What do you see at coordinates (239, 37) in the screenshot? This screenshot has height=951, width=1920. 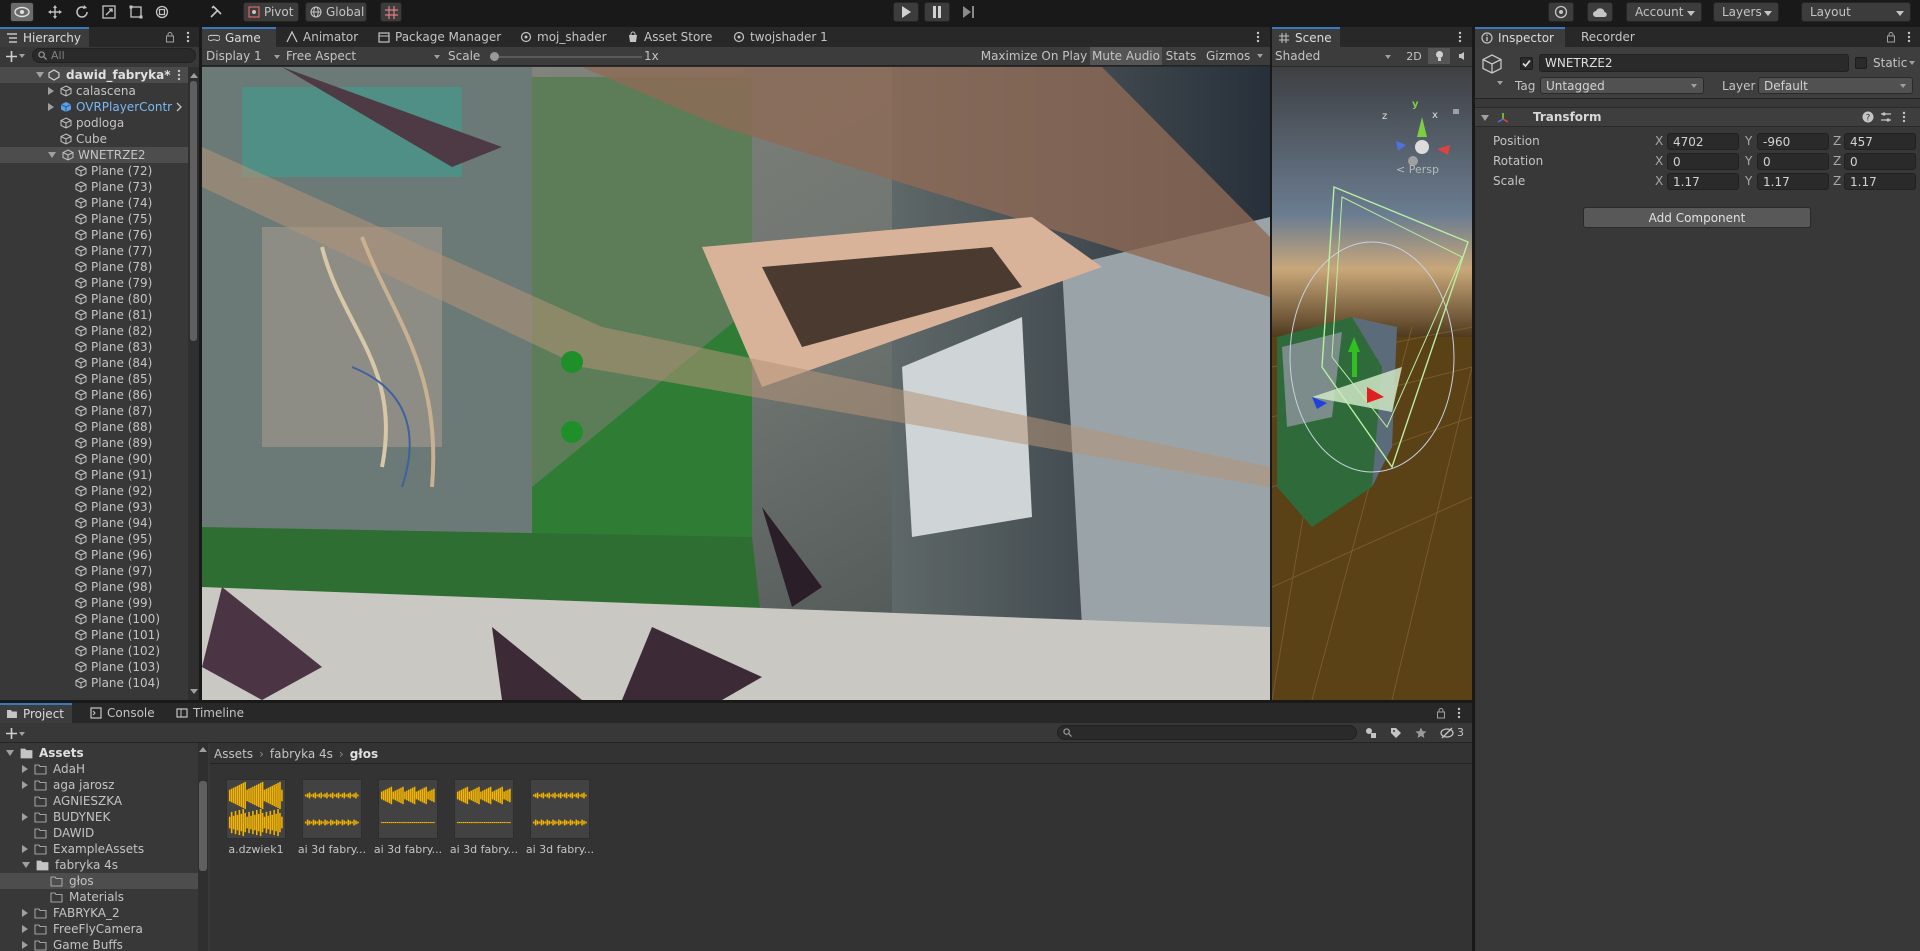 I see `tab-game: Game` at bounding box center [239, 37].